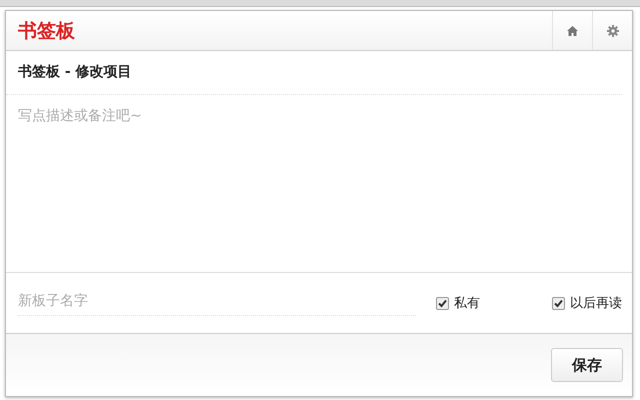  Describe the element at coordinates (46, 31) in the screenshot. I see `app-title: 书签板` at that location.